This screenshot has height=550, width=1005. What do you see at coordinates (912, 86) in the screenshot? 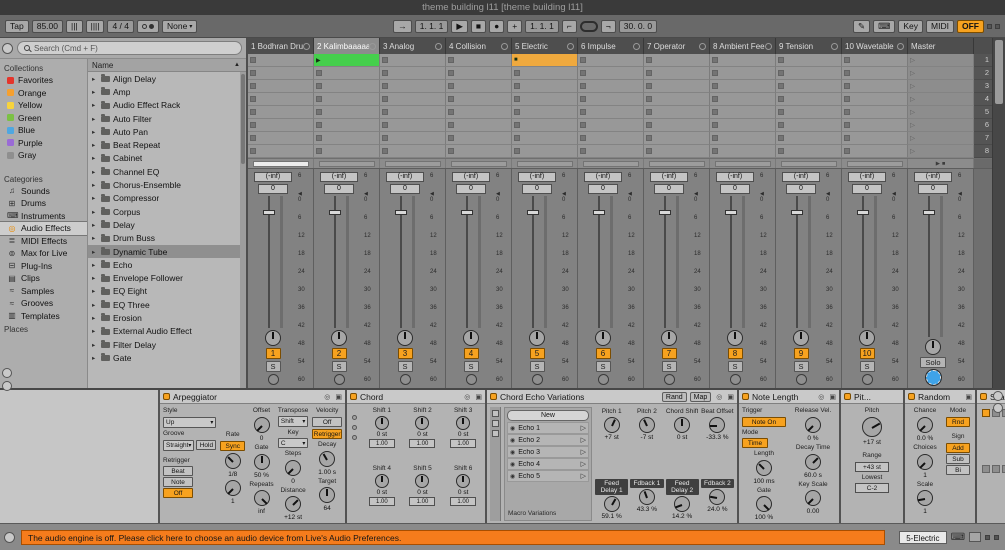
I see `scene-launch-icon: ▷` at bounding box center [912, 86].